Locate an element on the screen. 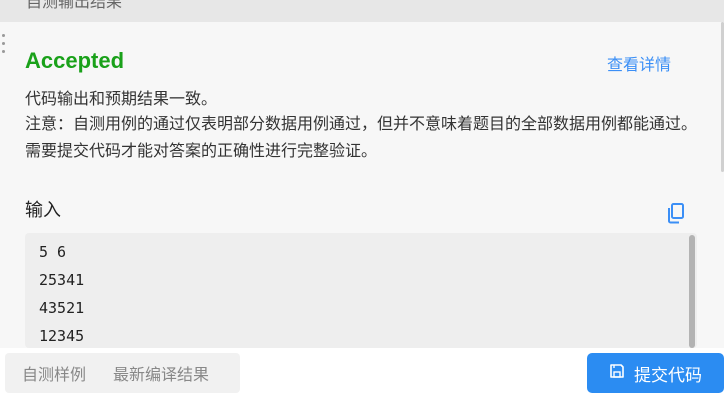 Image resolution: width=724 pixels, height=402 pixels. result-tabs: 自测样例 最新编译结果 is located at coordinates (122, 373).